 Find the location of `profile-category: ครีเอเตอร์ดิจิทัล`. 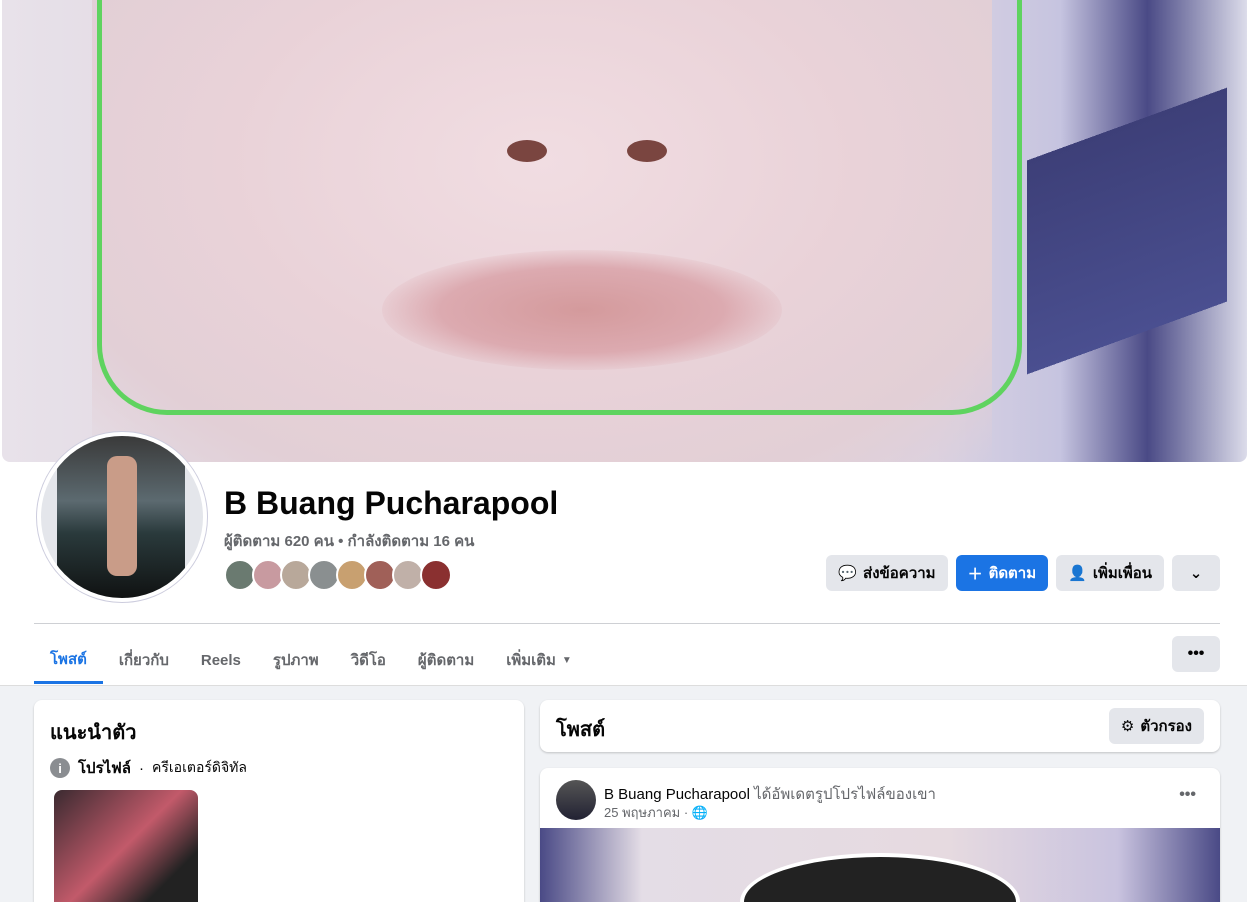

profile-category: ครีเอเตอร์ดิจิทัล is located at coordinates (199, 767).